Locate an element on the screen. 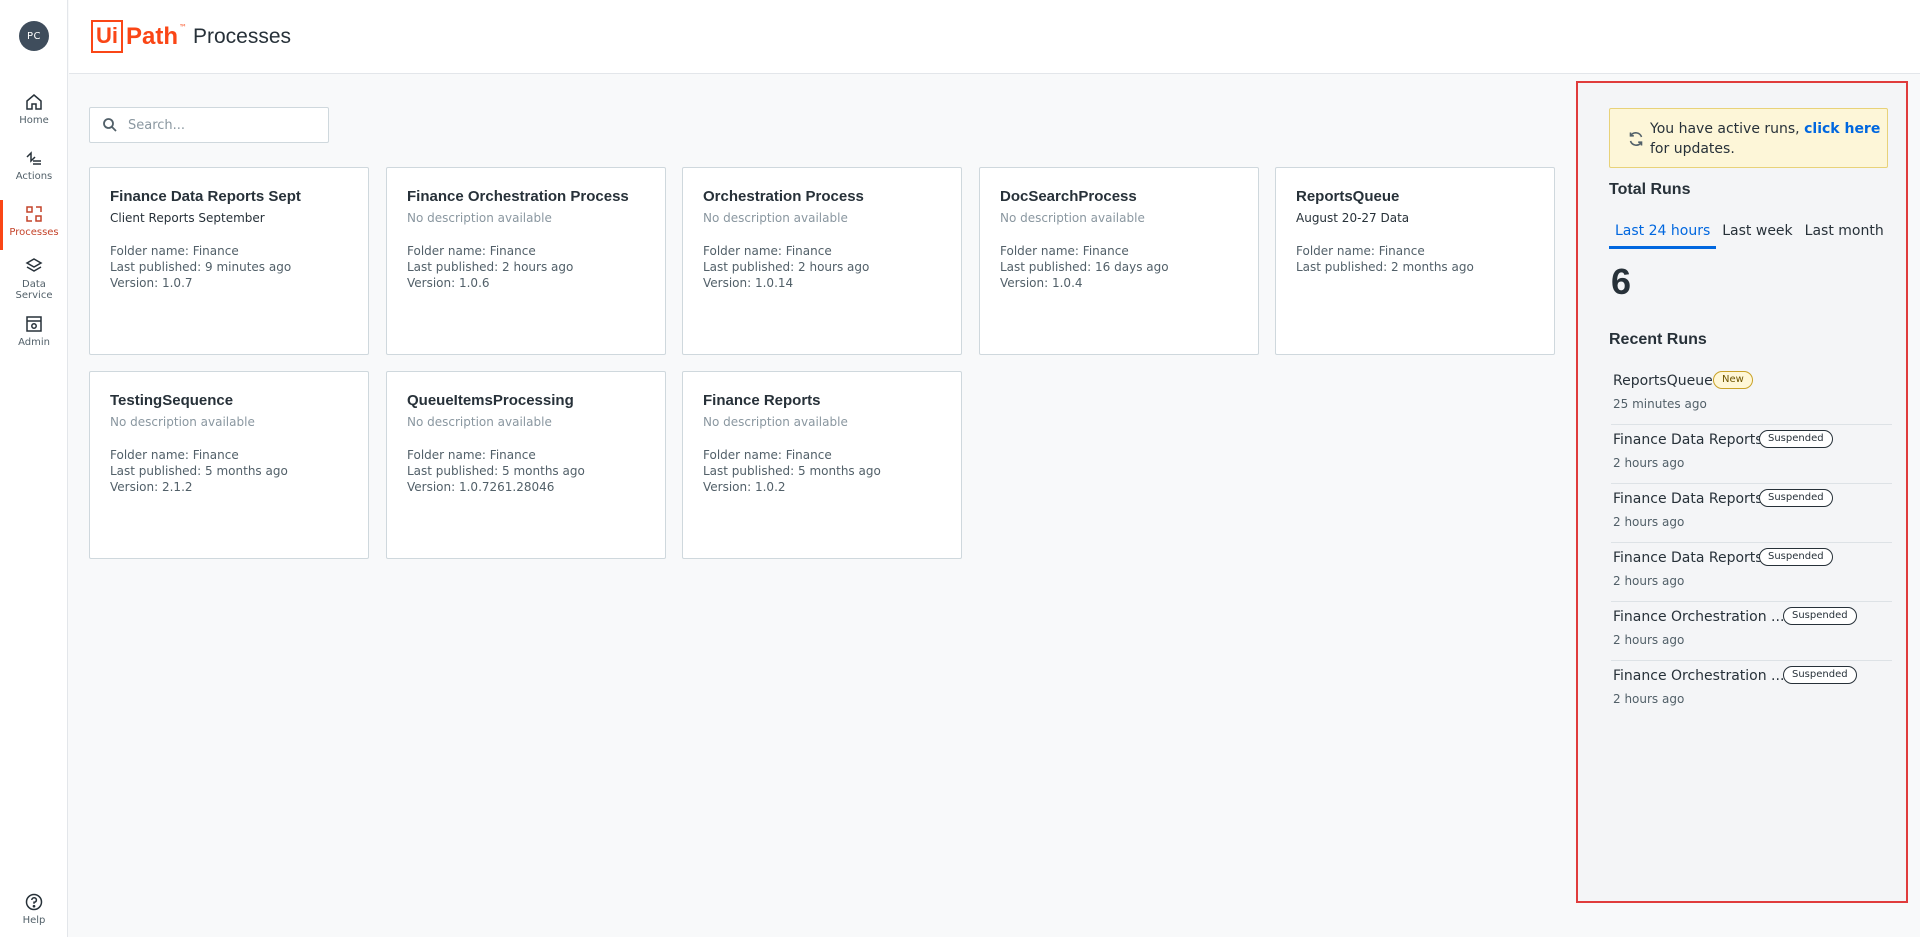  process-version: Version: 1.0.7261.28046 is located at coordinates (481, 487).